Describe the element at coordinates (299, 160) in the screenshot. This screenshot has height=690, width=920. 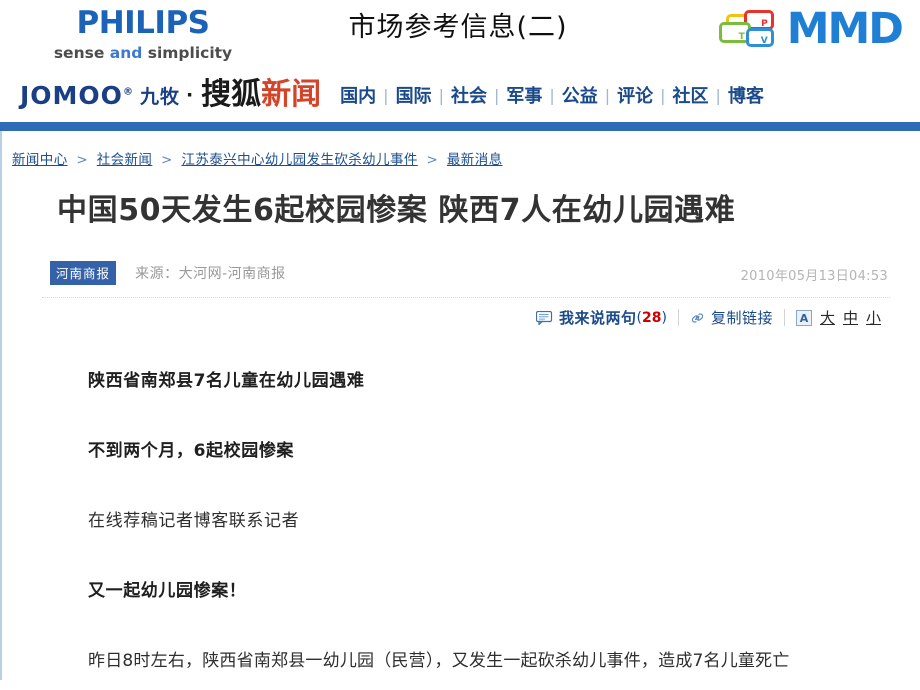
I see `breadcrumb-item-topic: 江苏泰兴中心幼儿园发生砍杀幼儿事件` at that location.